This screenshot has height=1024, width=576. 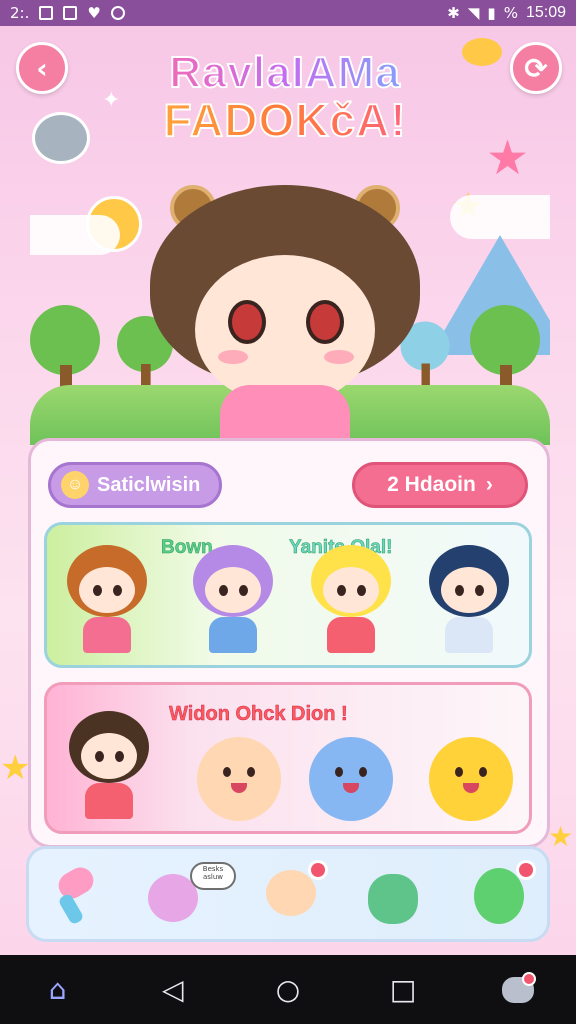 I want to click on chip-label: Saticlwisin, so click(x=149, y=484).